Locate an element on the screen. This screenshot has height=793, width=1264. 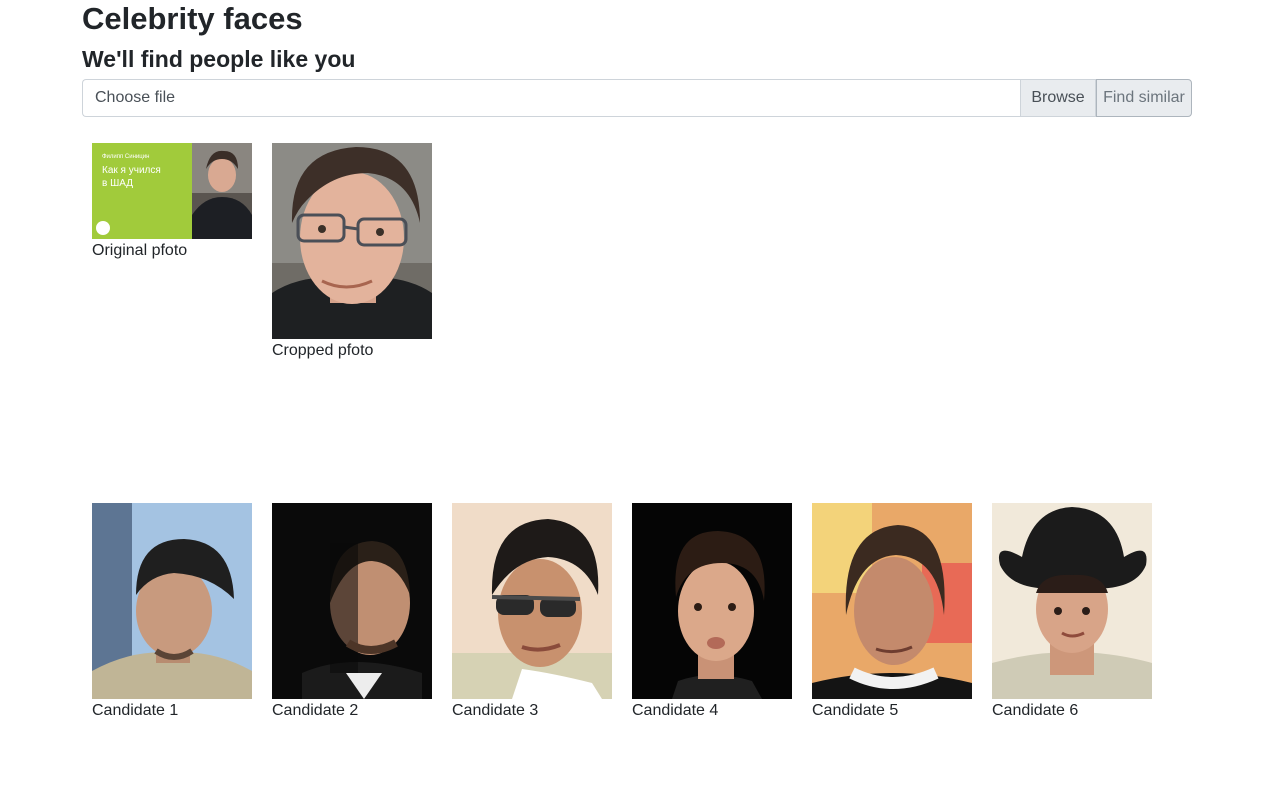
file-input: Choose file is located at coordinates (551, 98).